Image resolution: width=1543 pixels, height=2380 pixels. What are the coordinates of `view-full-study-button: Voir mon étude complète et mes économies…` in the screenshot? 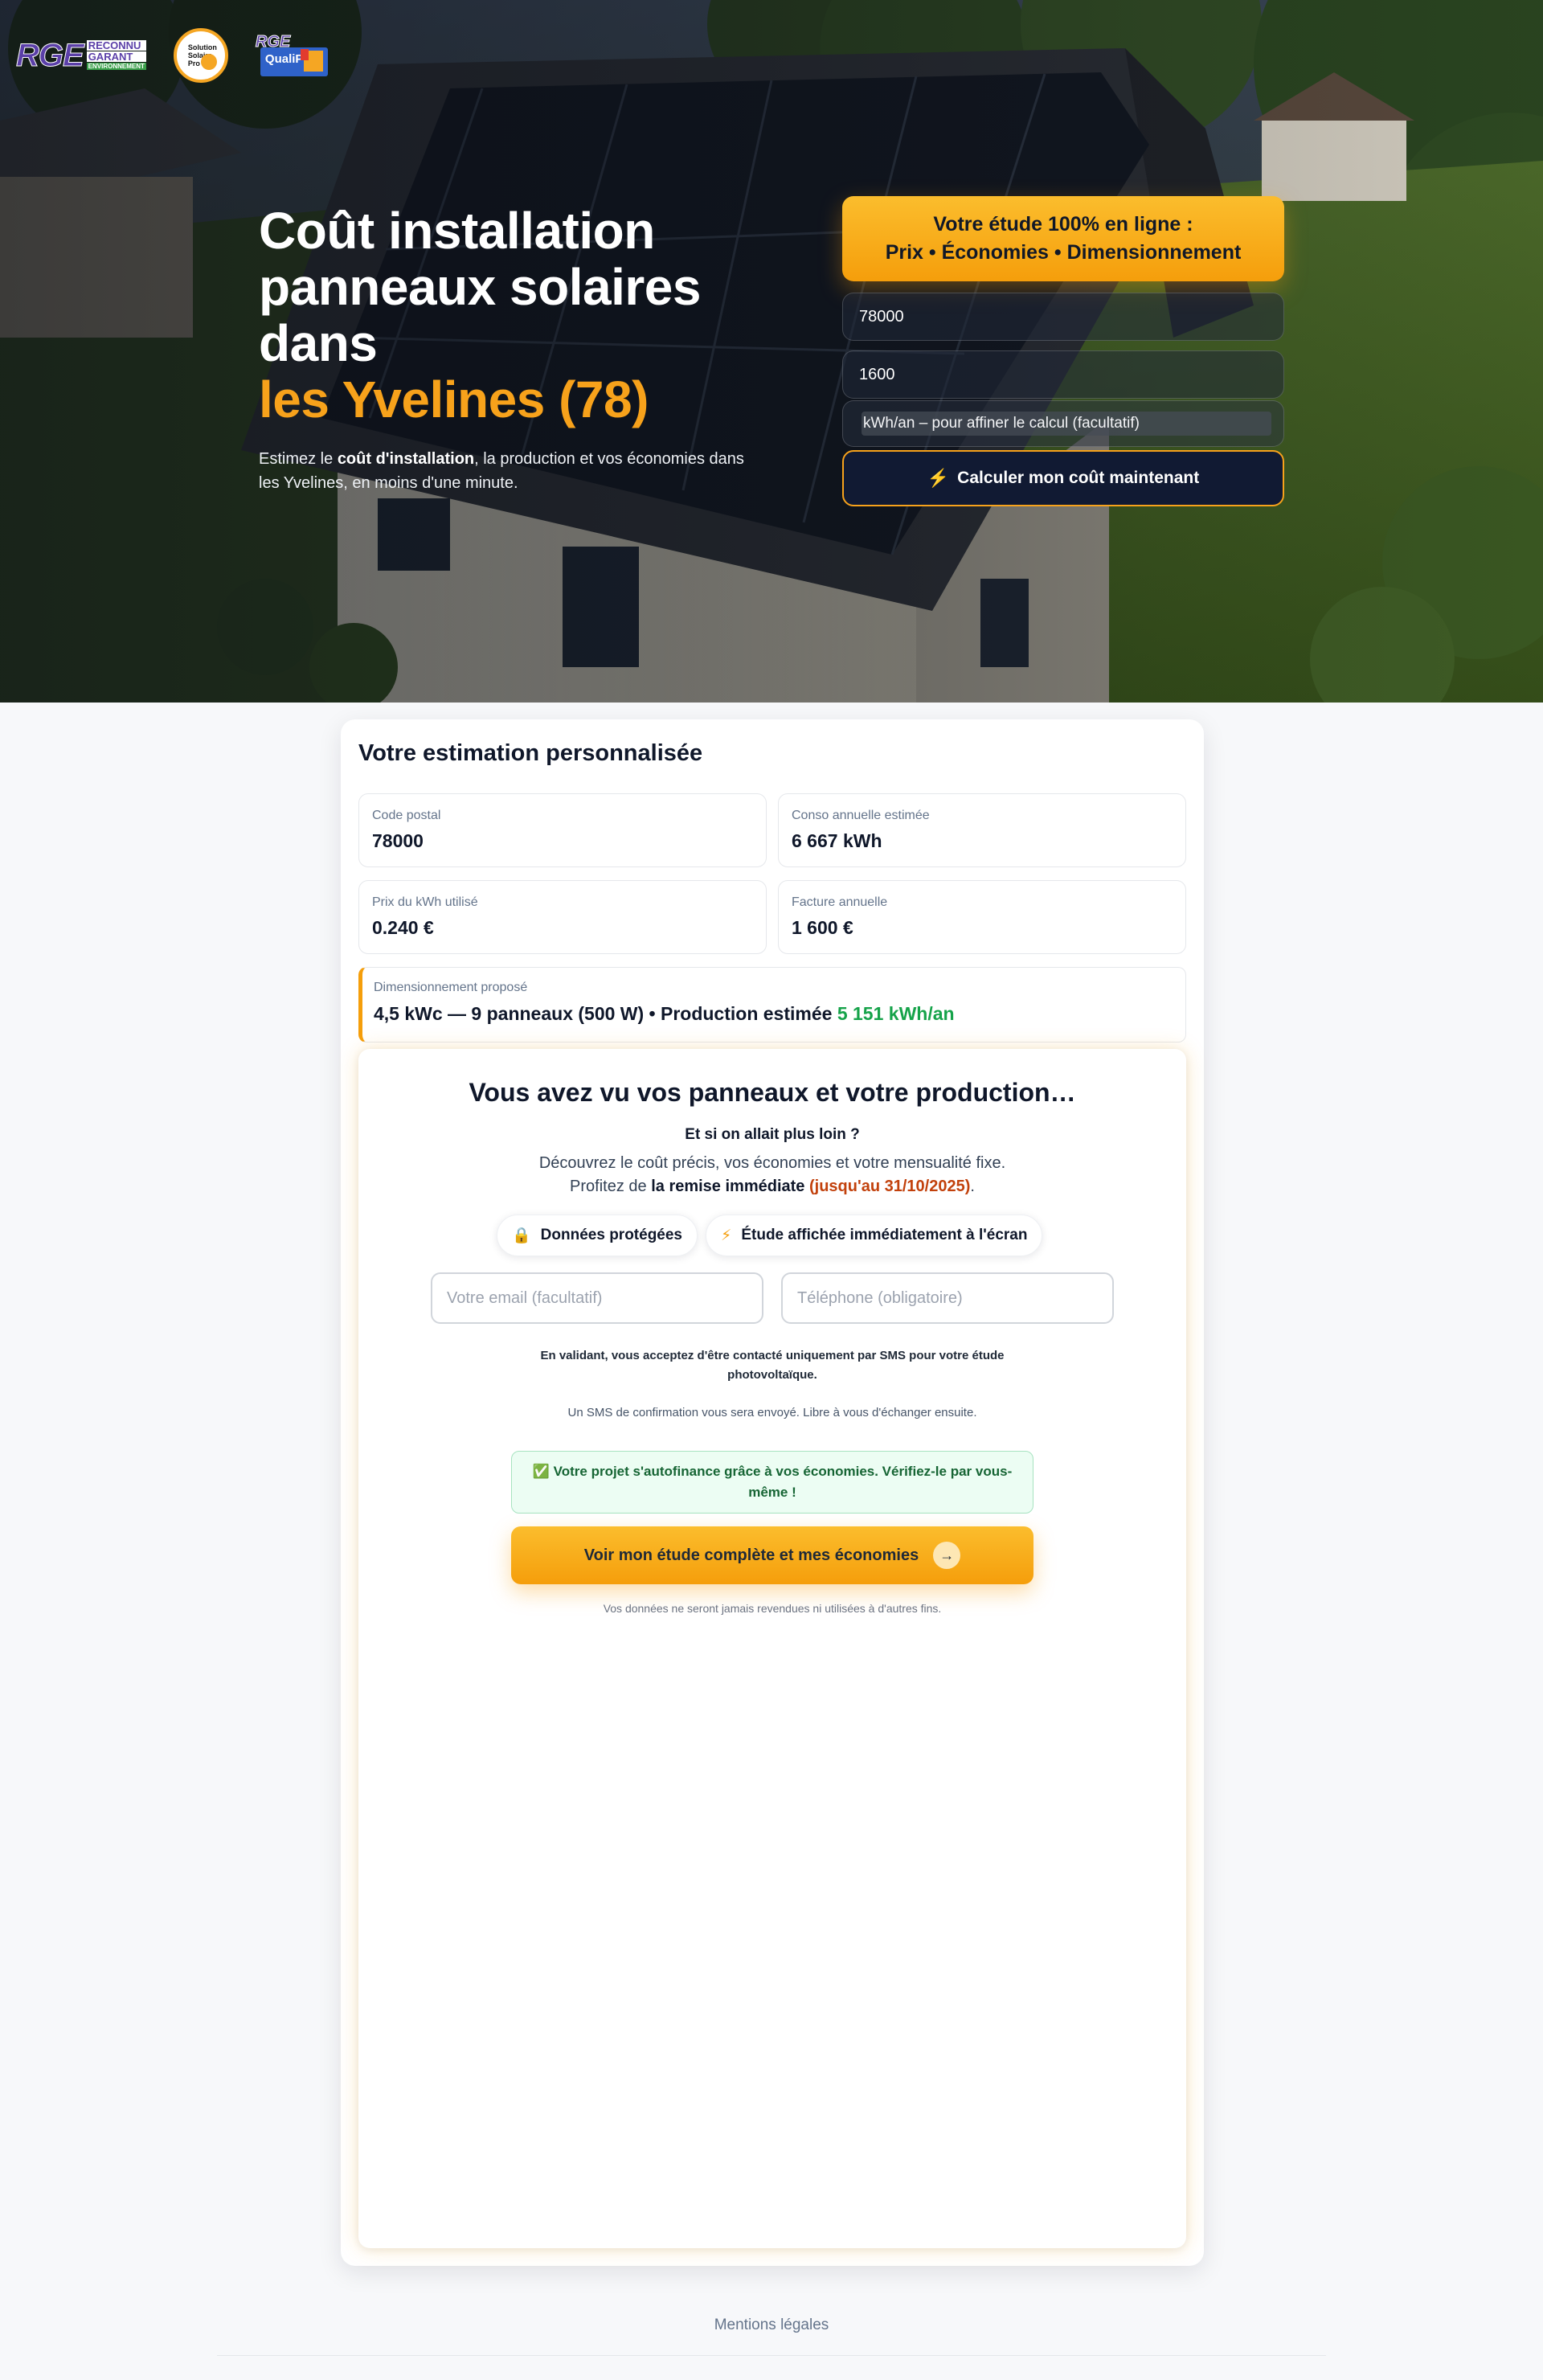 It's located at (772, 1555).